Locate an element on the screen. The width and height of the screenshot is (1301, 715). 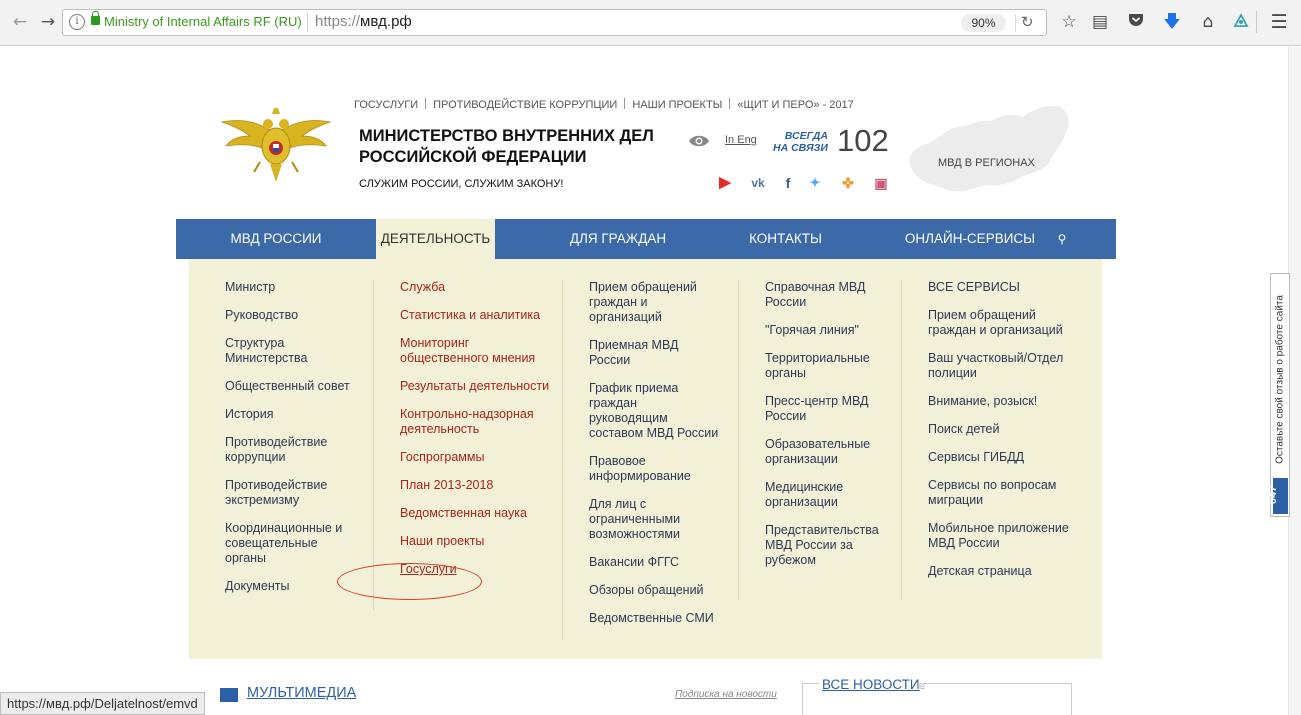
menu-link: Координационные и совещательные органы is located at coordinates (290, 543).